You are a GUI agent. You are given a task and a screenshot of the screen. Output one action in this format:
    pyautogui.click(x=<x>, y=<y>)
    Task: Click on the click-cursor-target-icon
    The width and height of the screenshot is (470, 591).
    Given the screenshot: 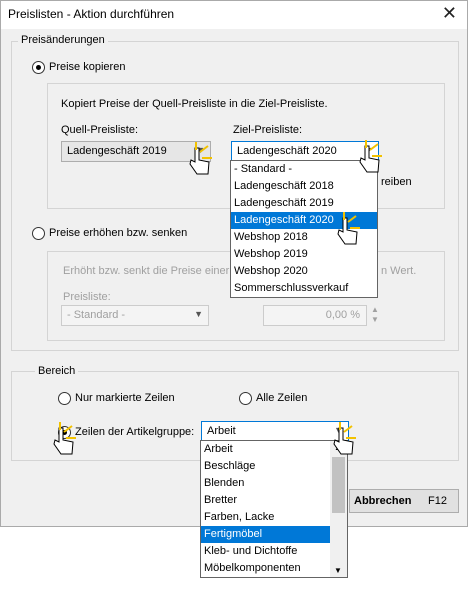 What is the action you would take?
    pyautogui.click(x=370, y=156)
    